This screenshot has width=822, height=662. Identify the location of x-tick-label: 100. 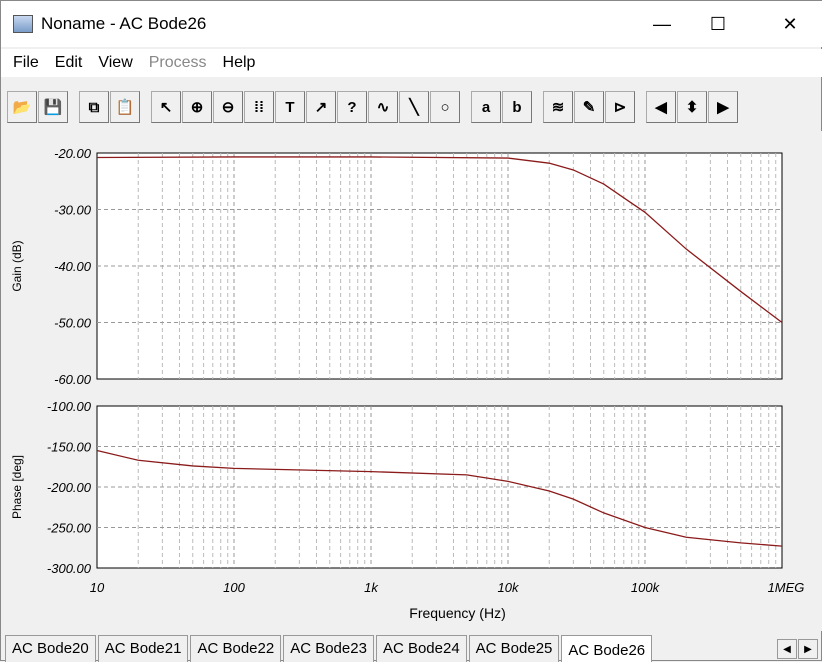
(234, 587).